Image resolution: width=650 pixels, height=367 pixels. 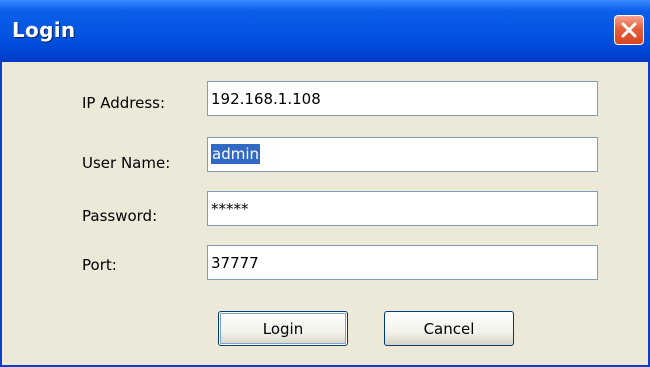 What do you see at coordinates (99, 265) in the screenshot?
I see `port-label: Port:` at bounding box center [99, 265].